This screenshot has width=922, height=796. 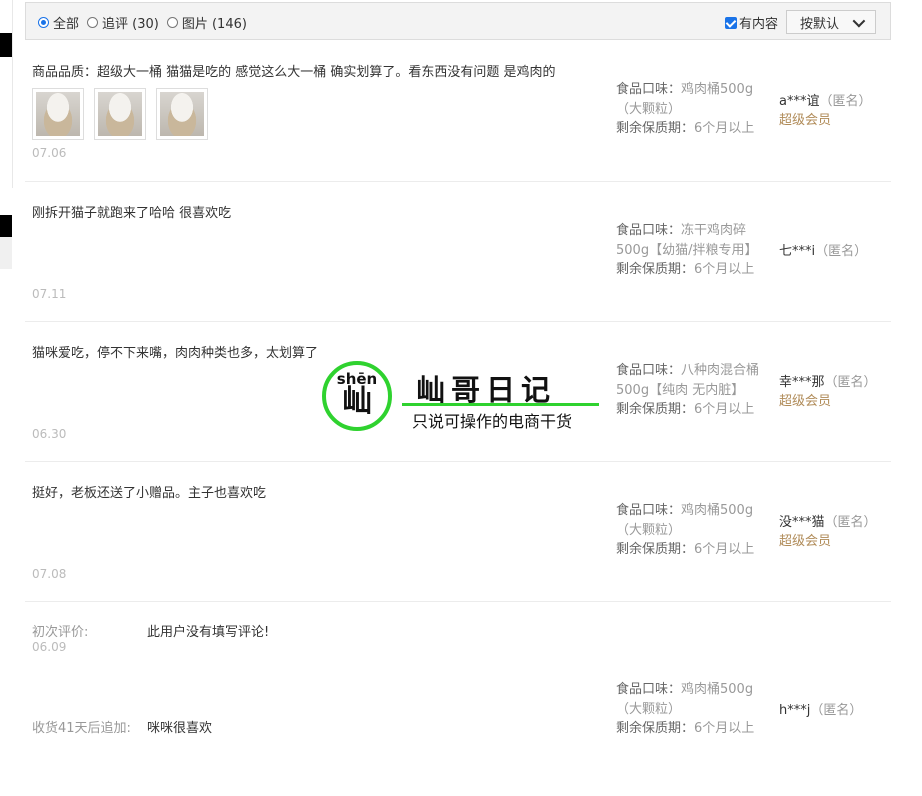 I want to click on has-content-filter: 有内容, so click(x=751, y=22).